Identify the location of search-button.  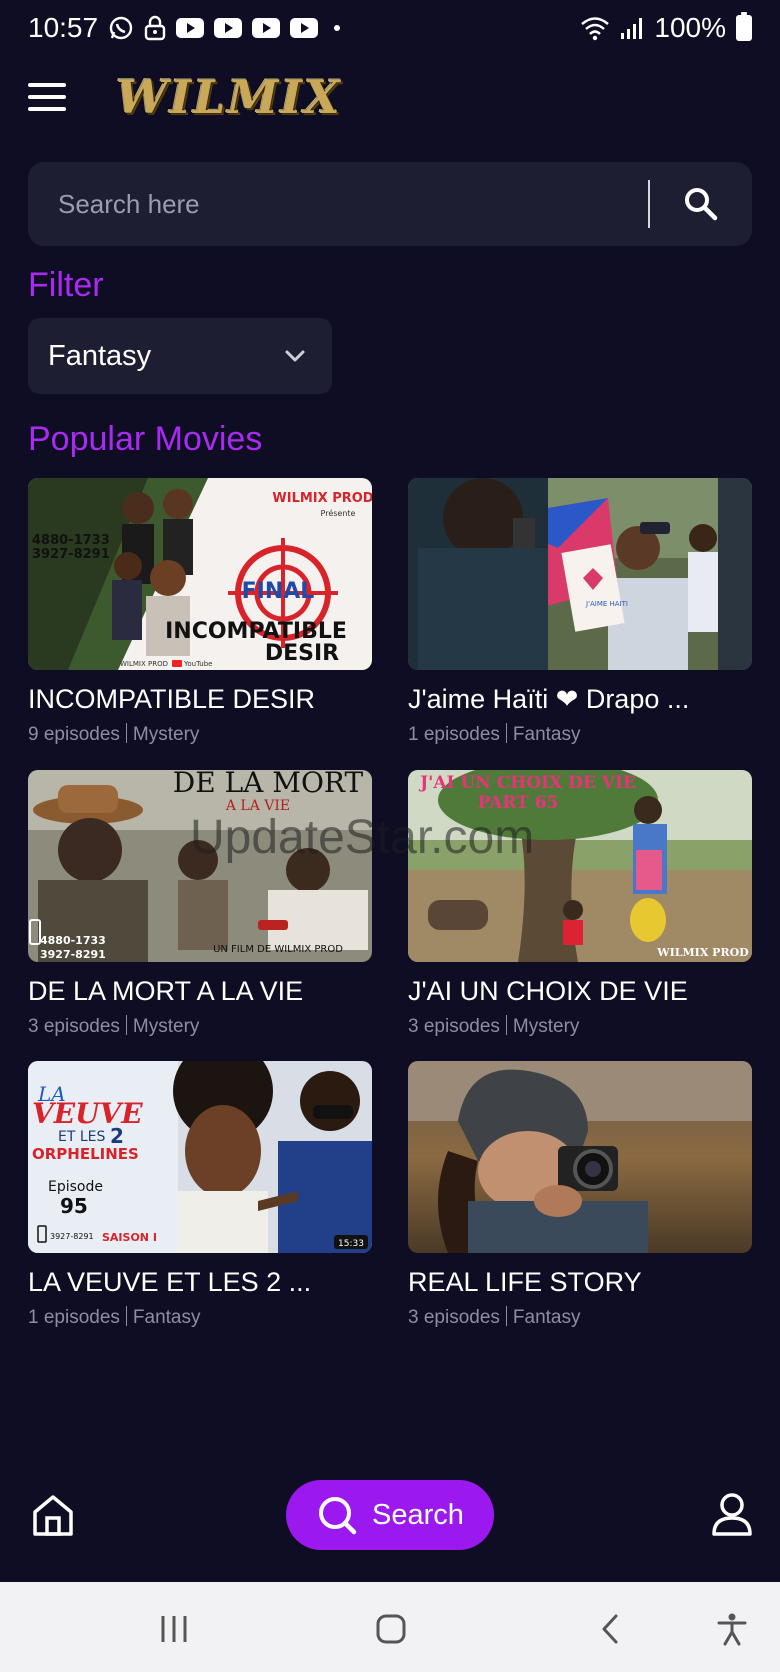
(701, 204).